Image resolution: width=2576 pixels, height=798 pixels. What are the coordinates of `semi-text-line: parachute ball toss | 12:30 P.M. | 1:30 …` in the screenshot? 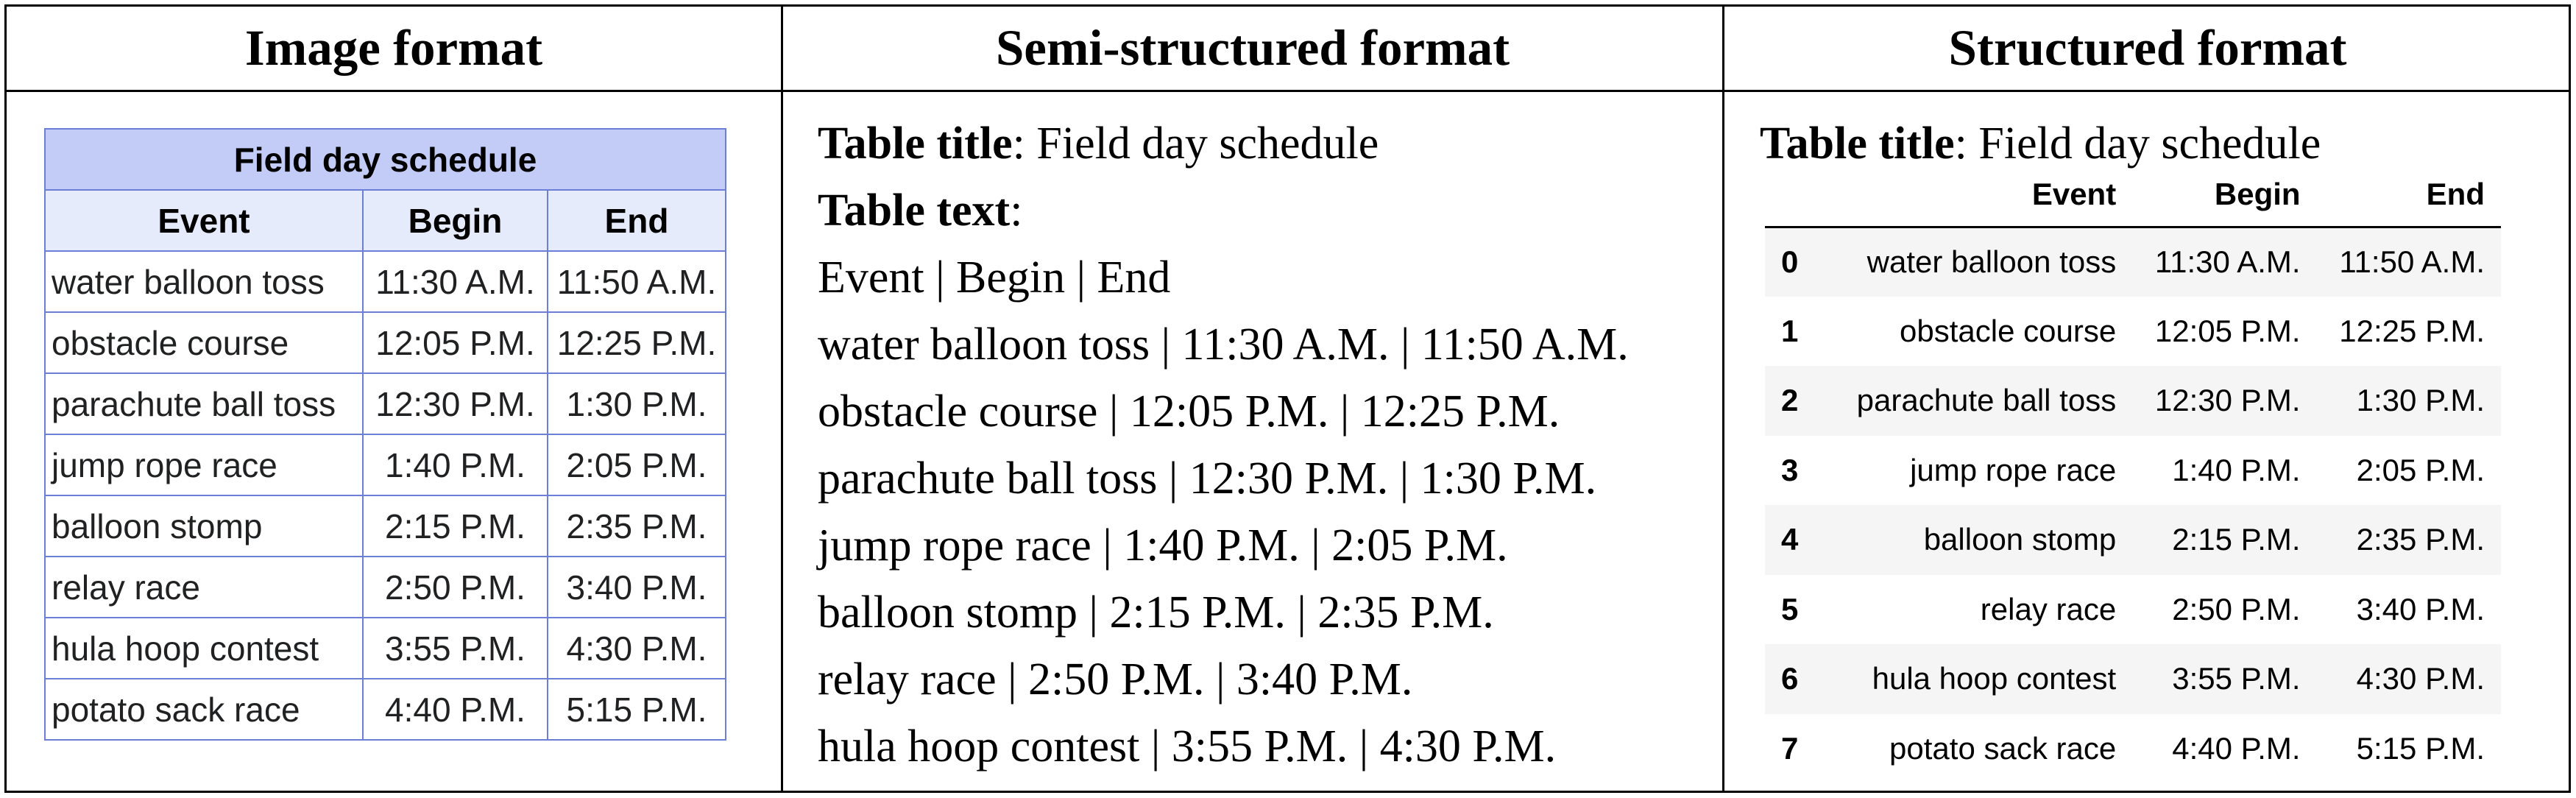 It's located at (1207, 478).